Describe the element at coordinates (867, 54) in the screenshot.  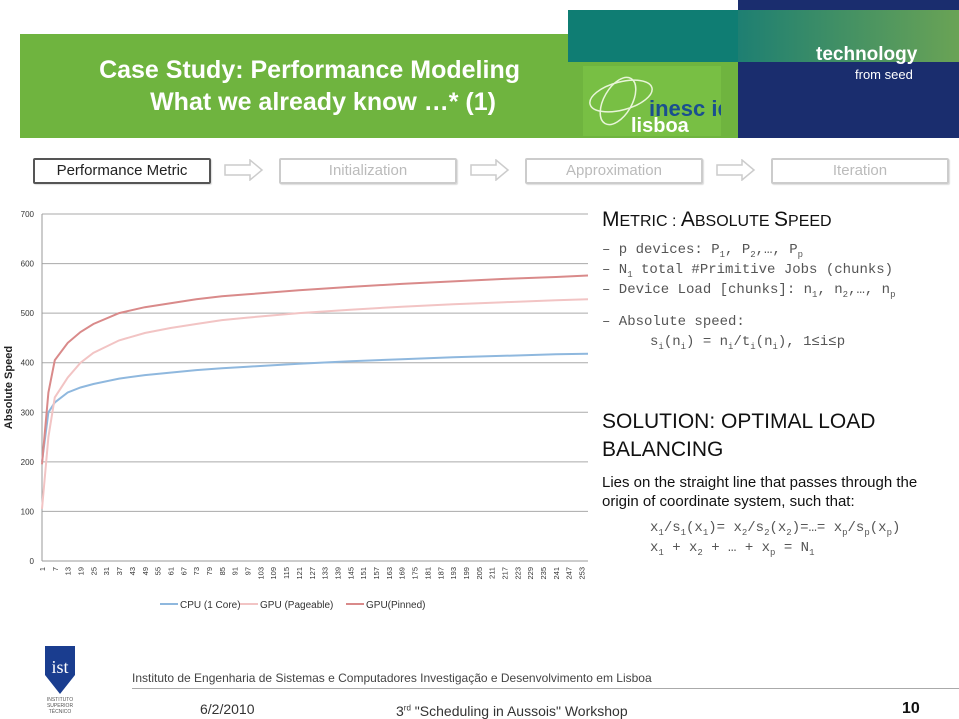
I see `tagline-main: technology` at that location.